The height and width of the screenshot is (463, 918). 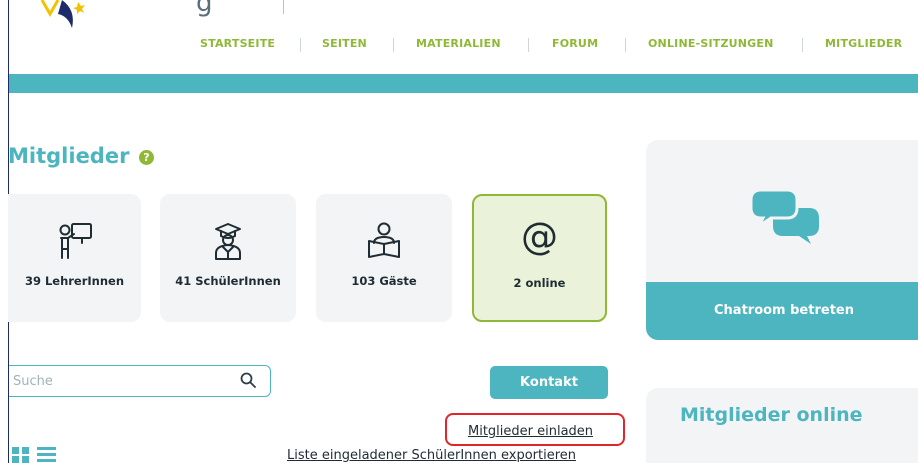 What do you see at coordinates (123, 381) in the screenshot?
I see `search-input` at bounding box center [123, 381].